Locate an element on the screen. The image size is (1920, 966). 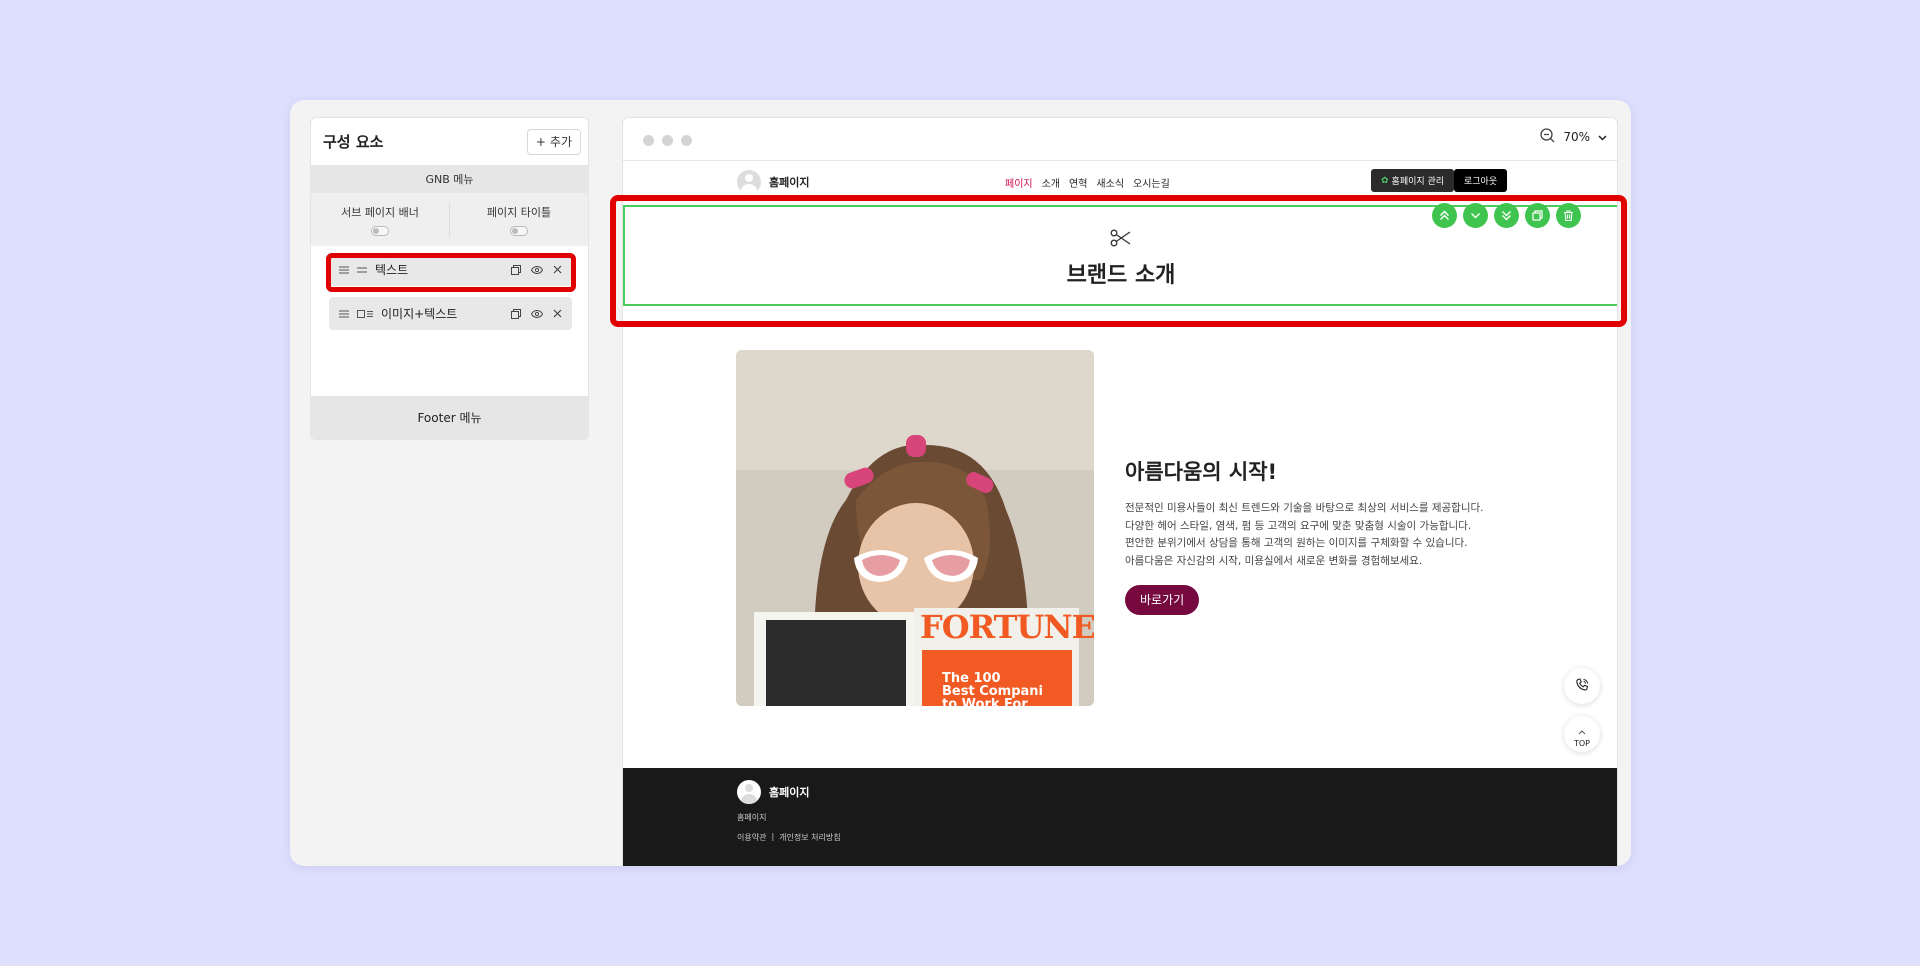
move-down-button is located at coordinates (1475, 215).